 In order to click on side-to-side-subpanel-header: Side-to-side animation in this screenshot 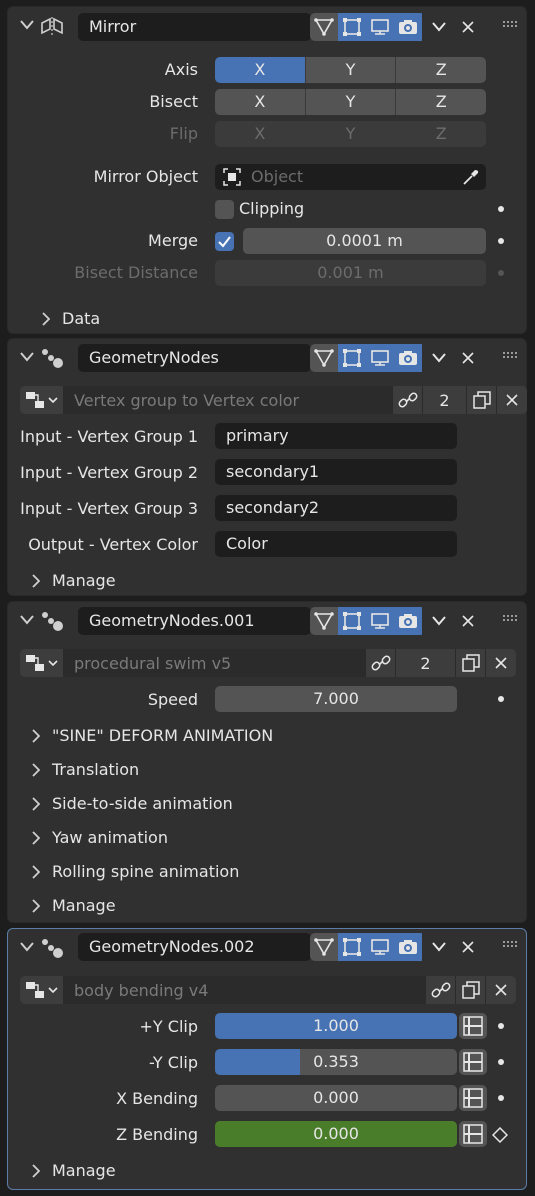, I will do `click(132, 803)`.